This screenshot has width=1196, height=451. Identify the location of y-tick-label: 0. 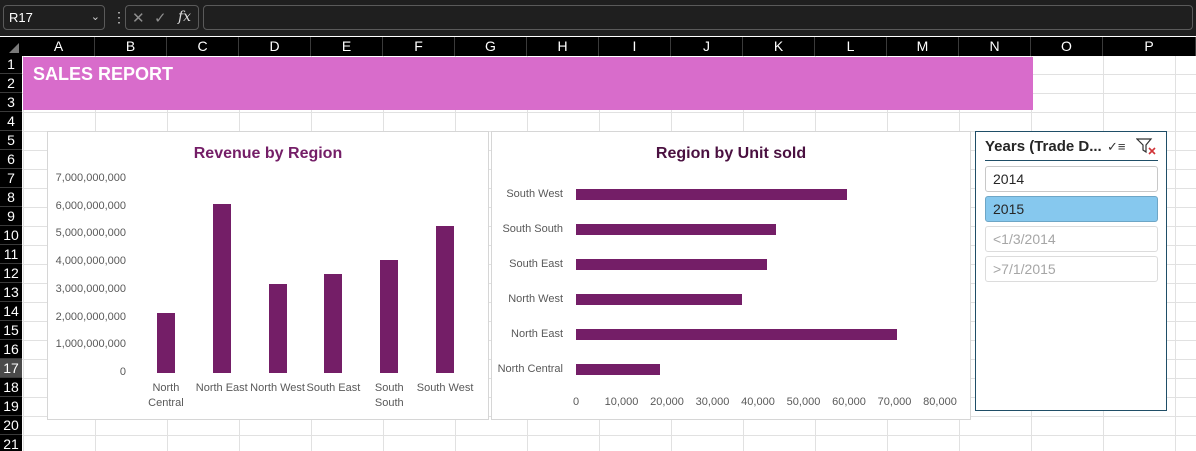
(122, 372).